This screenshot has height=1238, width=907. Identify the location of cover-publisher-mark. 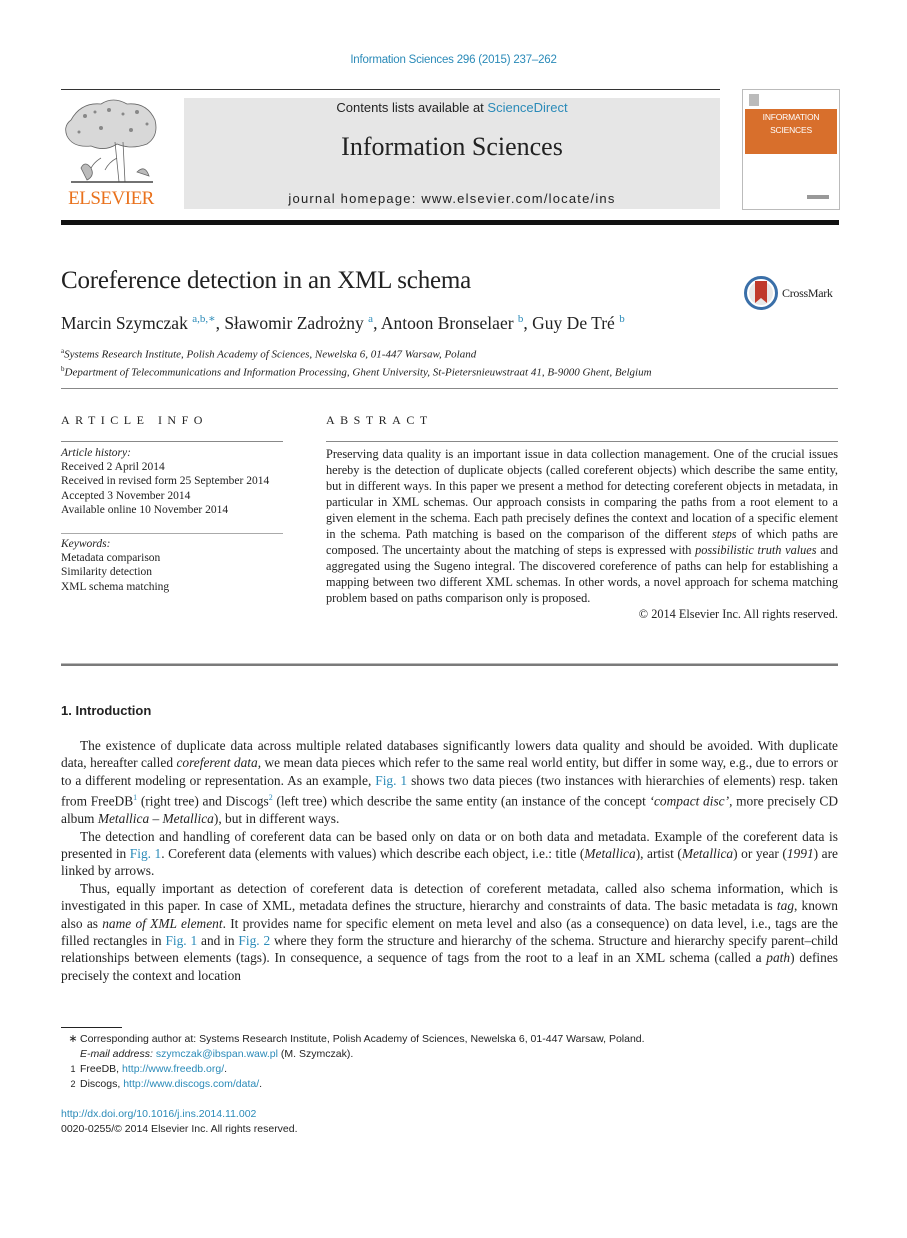
(818, 197).